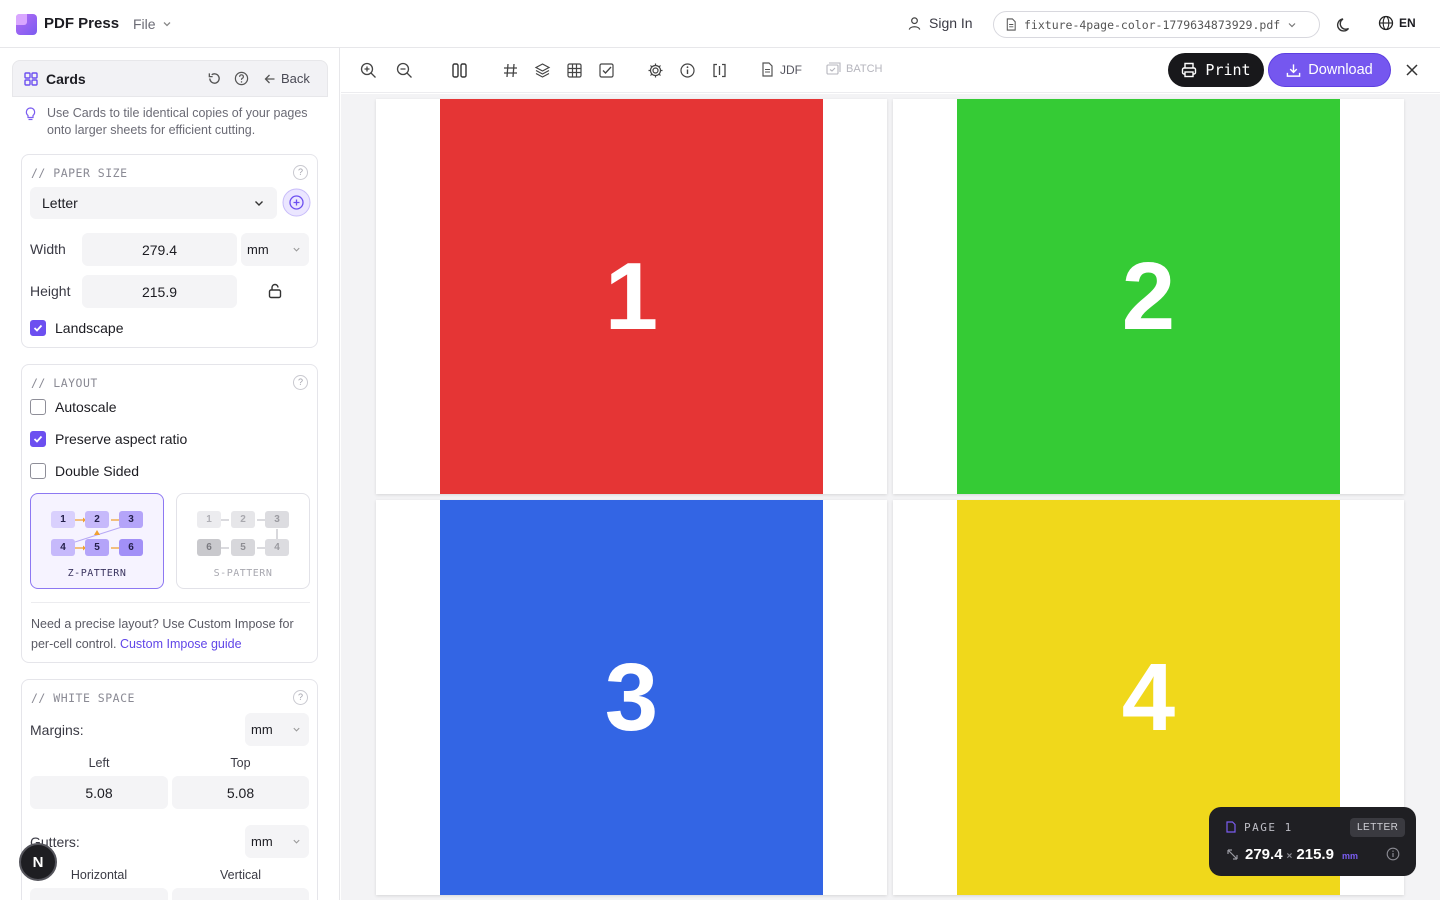  What do you see at coordinates (277, 729) in the screenshot?
I see `margins-unit-select: mm` at bounding box center [277, 729].